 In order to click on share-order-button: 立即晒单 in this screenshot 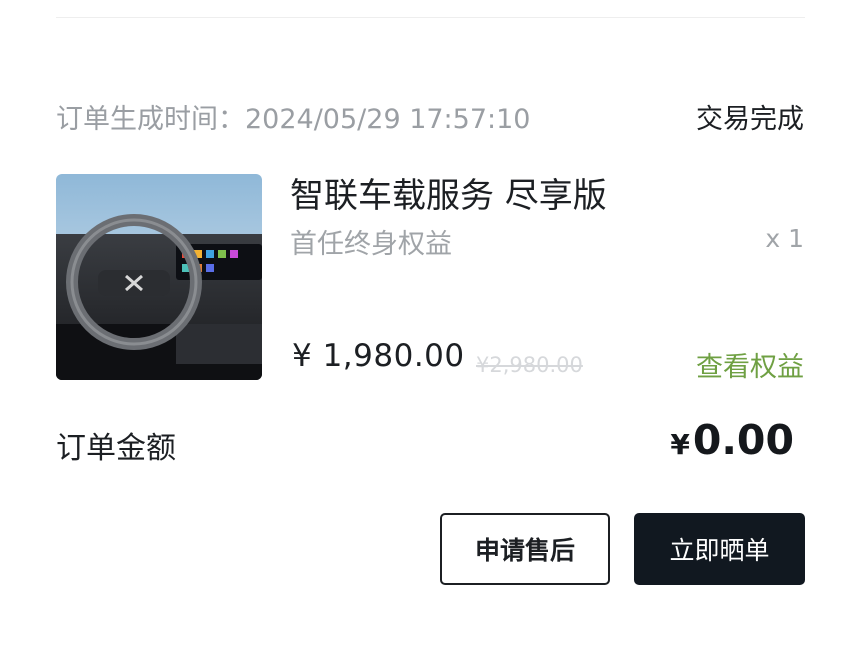, I will do `click(719, 549)`.